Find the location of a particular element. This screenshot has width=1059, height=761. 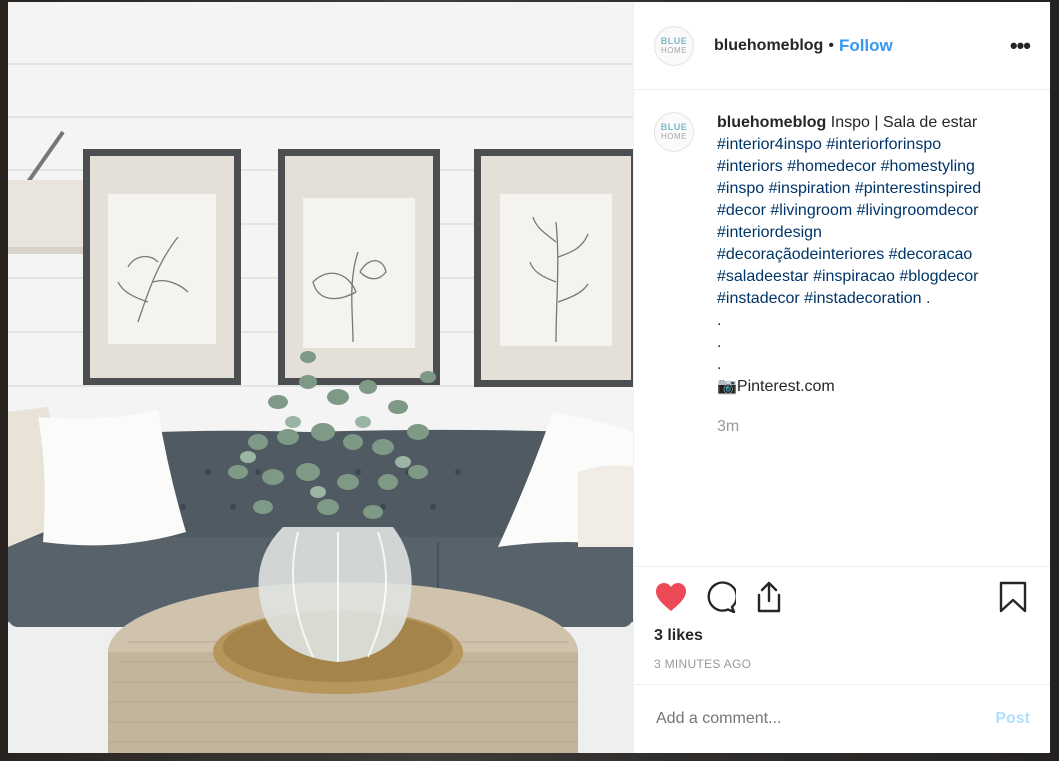

hashtag-line: #interiors #homedecor #homestyling is located at coordinates (846, 166).